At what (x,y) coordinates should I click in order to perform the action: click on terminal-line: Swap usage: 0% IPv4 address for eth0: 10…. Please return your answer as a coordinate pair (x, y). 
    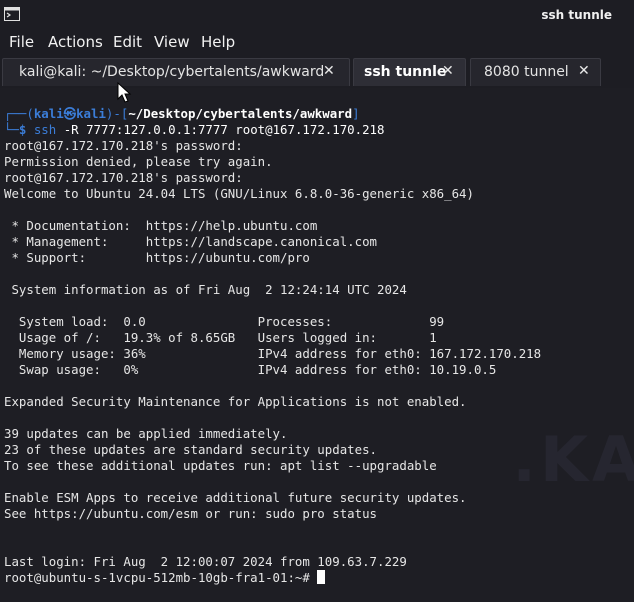
    Looking at the image, I should click on (250, 369).